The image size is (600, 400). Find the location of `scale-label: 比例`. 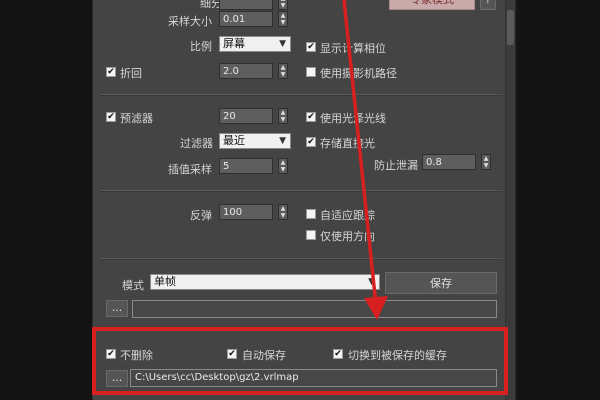

scale-label: 比例 is located at coordinates (201, 46).